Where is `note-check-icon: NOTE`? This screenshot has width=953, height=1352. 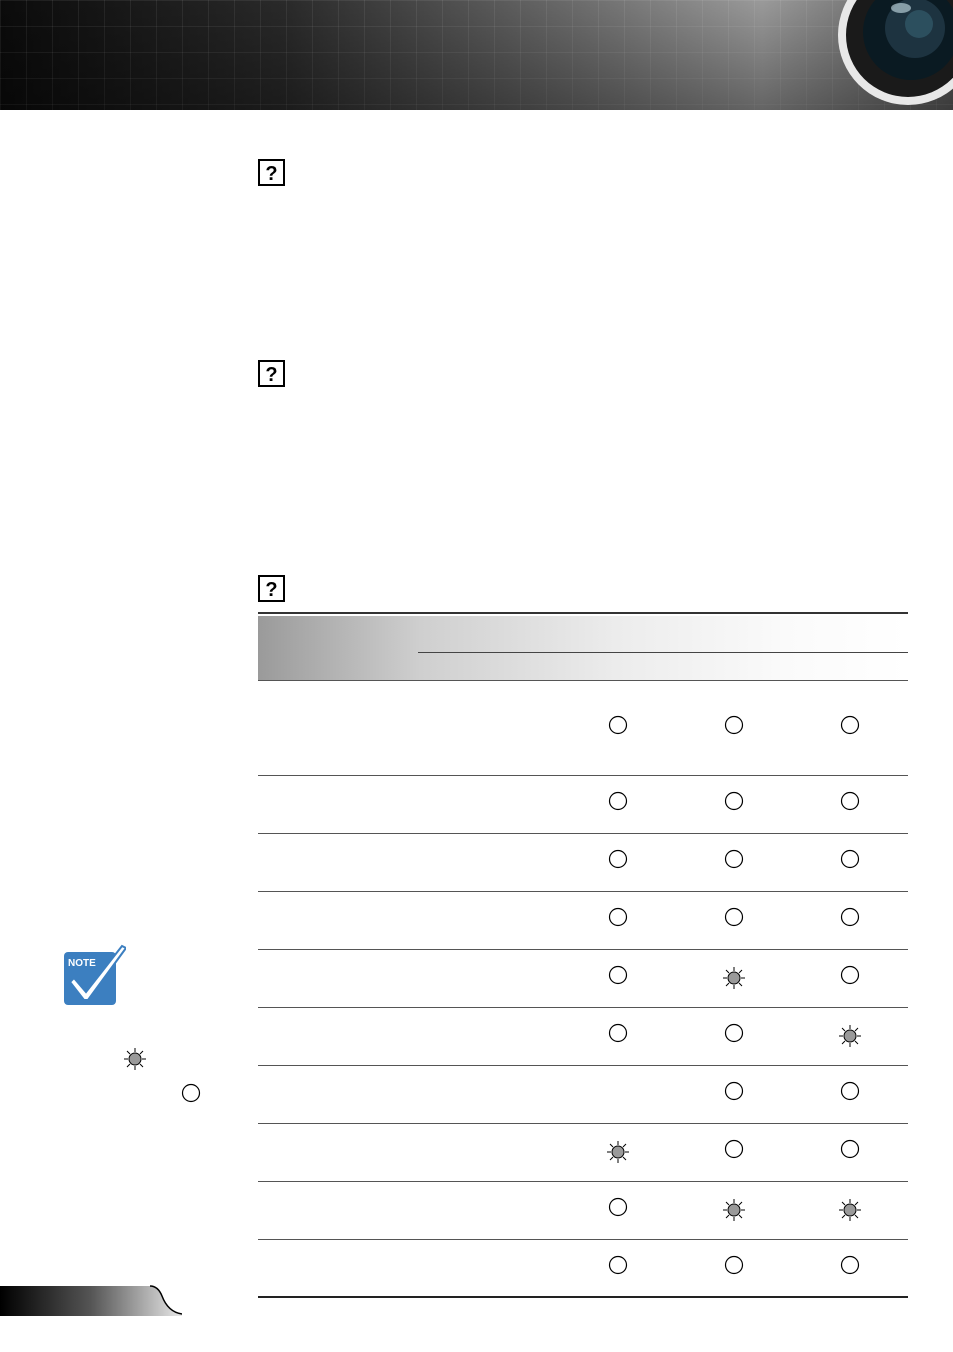
note-check-icon: NOTE is located at coordinates (95, 974).